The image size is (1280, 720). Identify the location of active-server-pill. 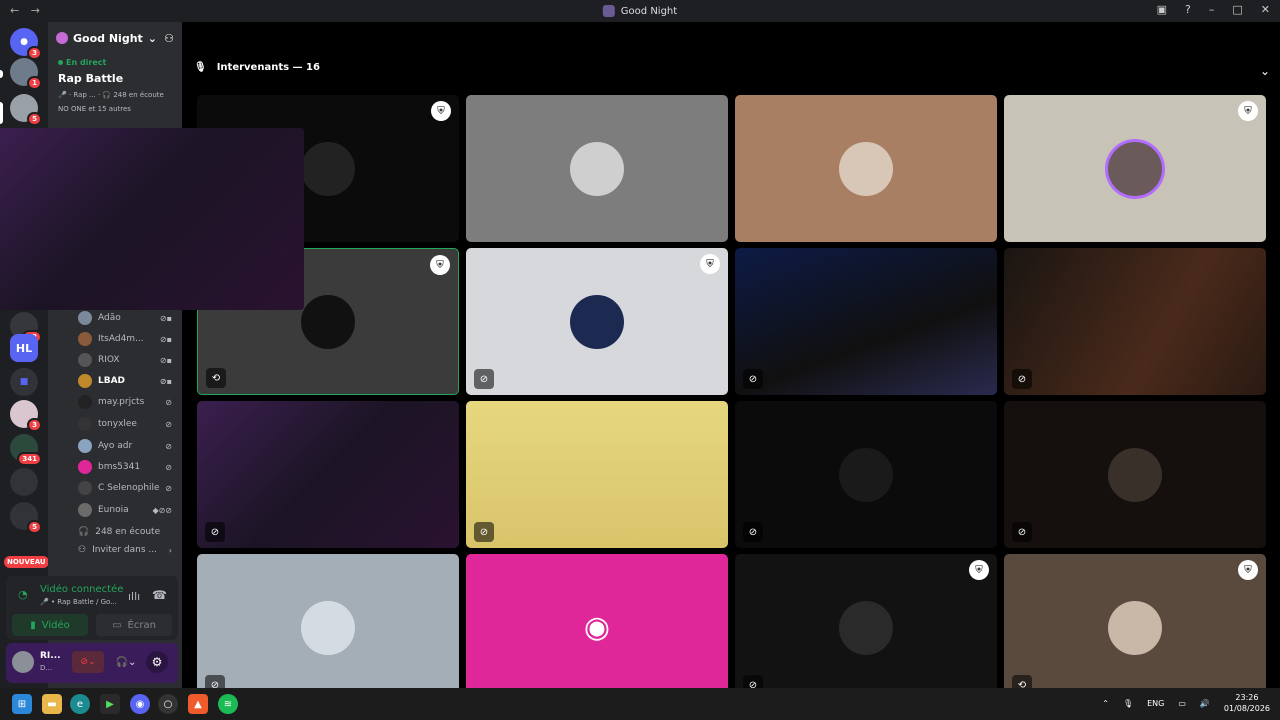
(1, 113).